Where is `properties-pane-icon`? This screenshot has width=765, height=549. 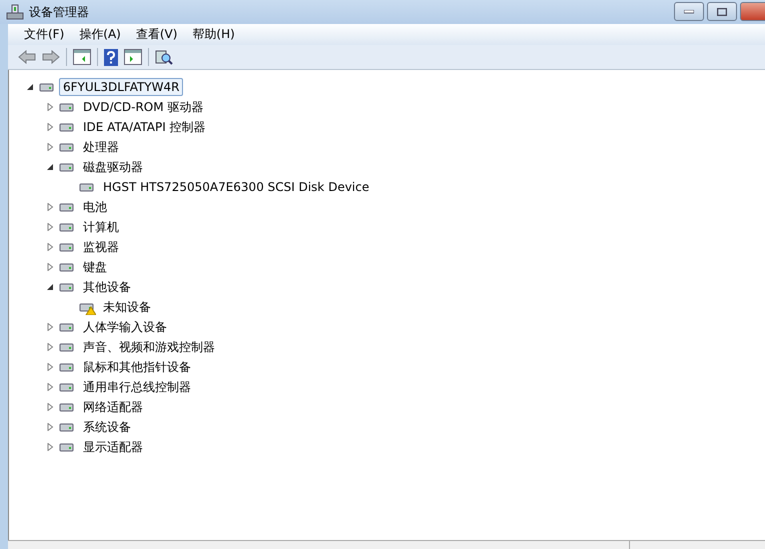
properties-pane-icon is located at coordinates (133, 57).